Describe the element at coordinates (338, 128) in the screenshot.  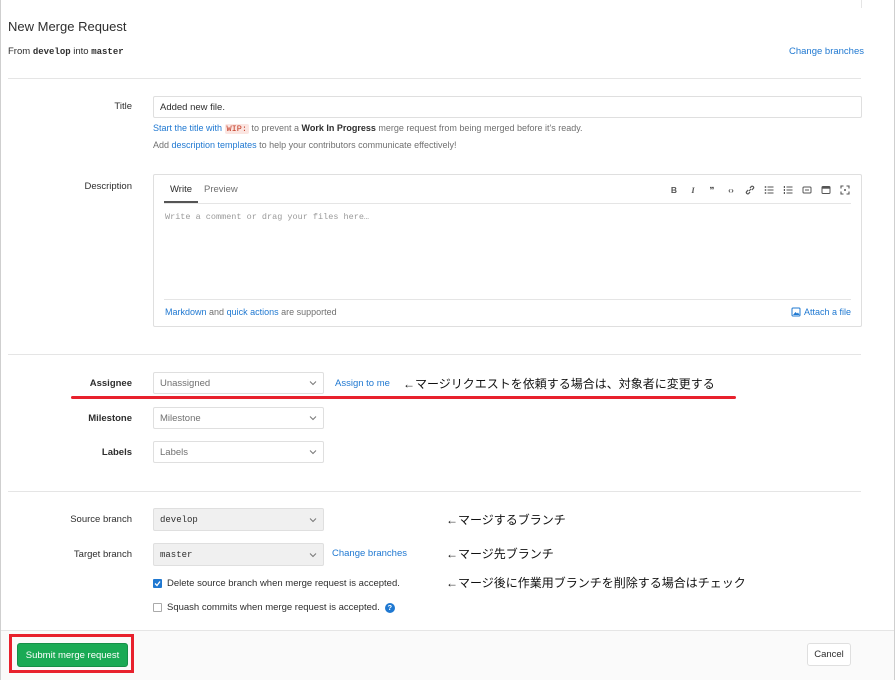
I see `wip-bold-text: Work In Progress` at that location.